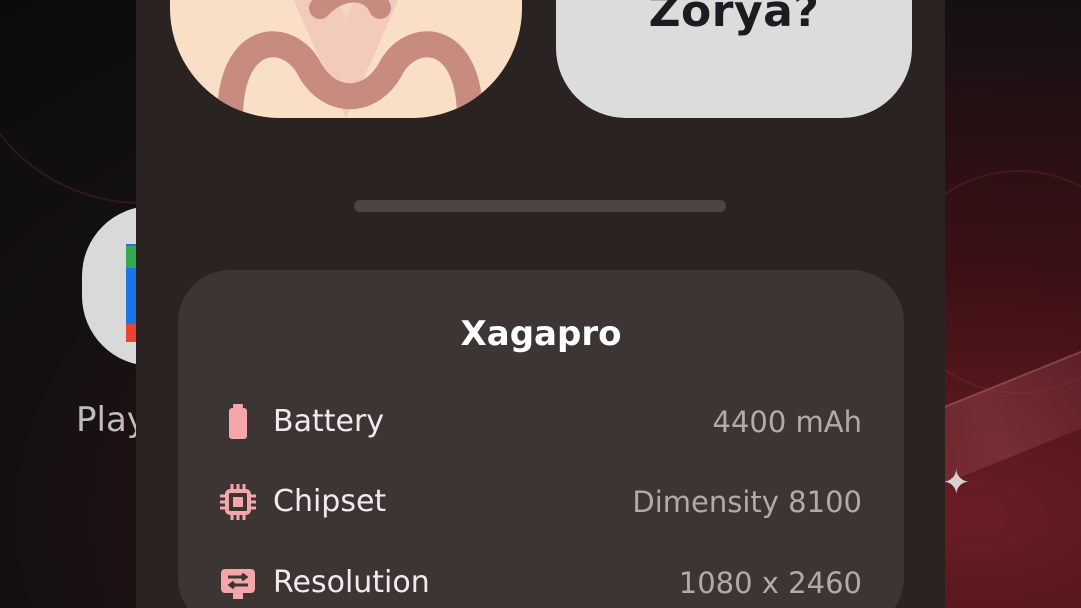 Image resolution: width=1081 pixels, height=608 pixels. Describe the element at coordinates (540, 502) in the screenshot. I see `info-row-chipset: Chipset Dimensity 8100` at that location.